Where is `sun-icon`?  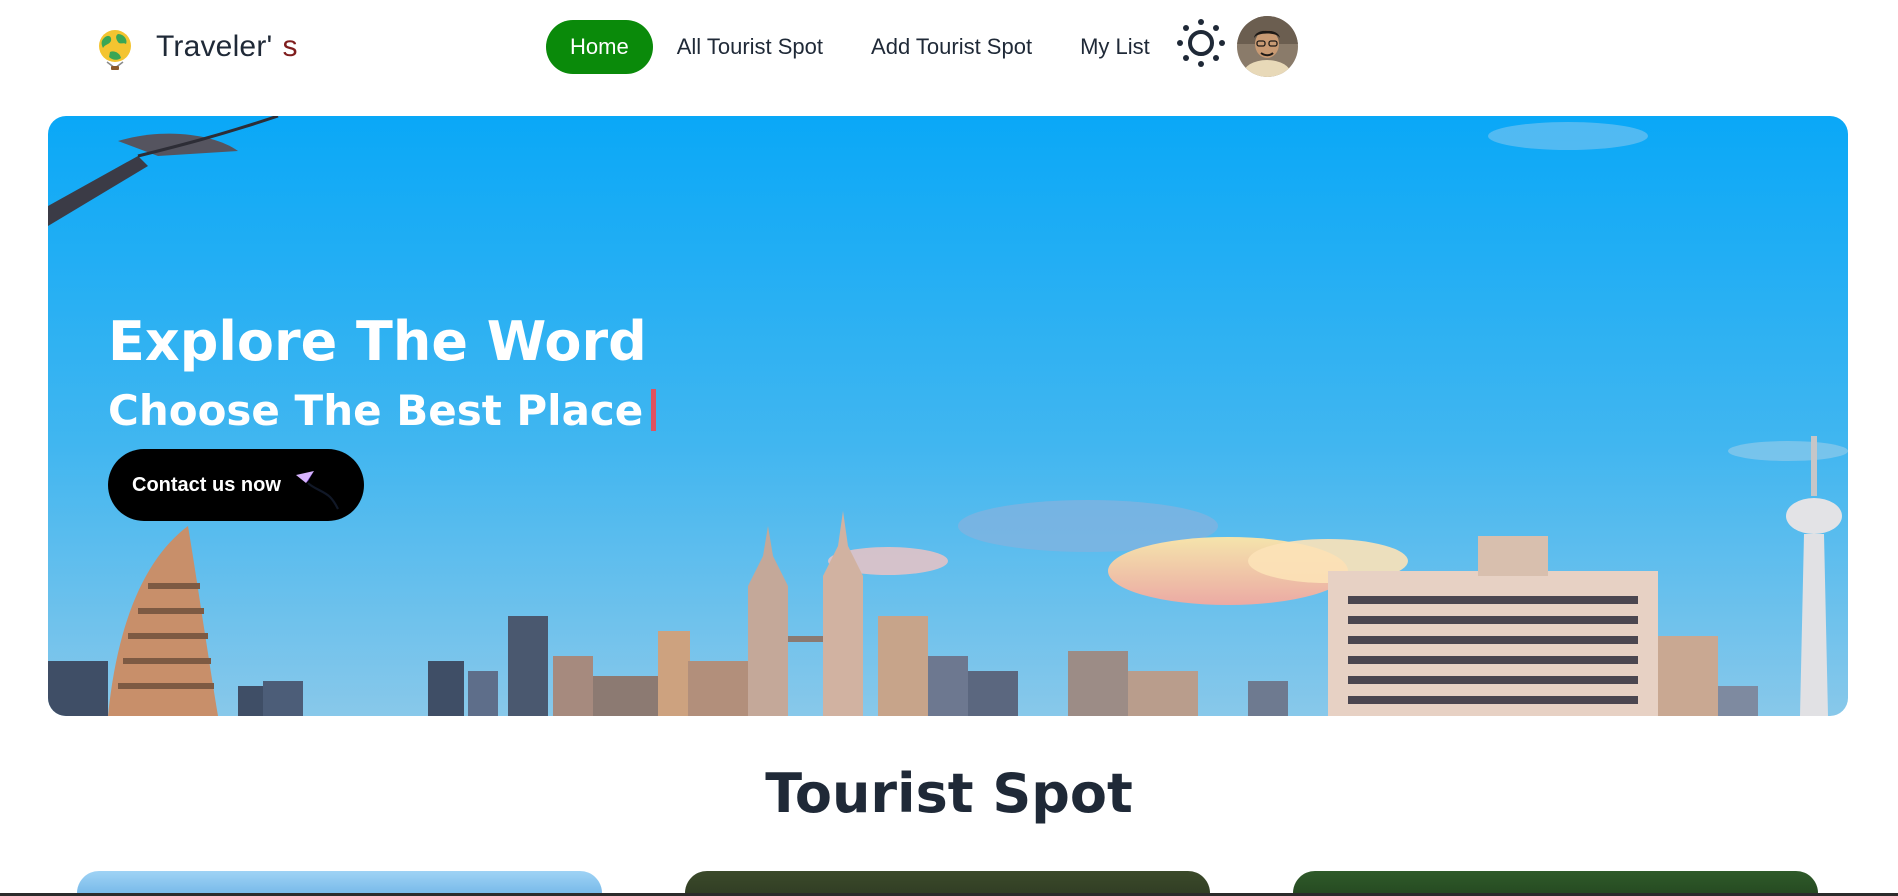 sun-icon is located at coordinates (1201, 43).